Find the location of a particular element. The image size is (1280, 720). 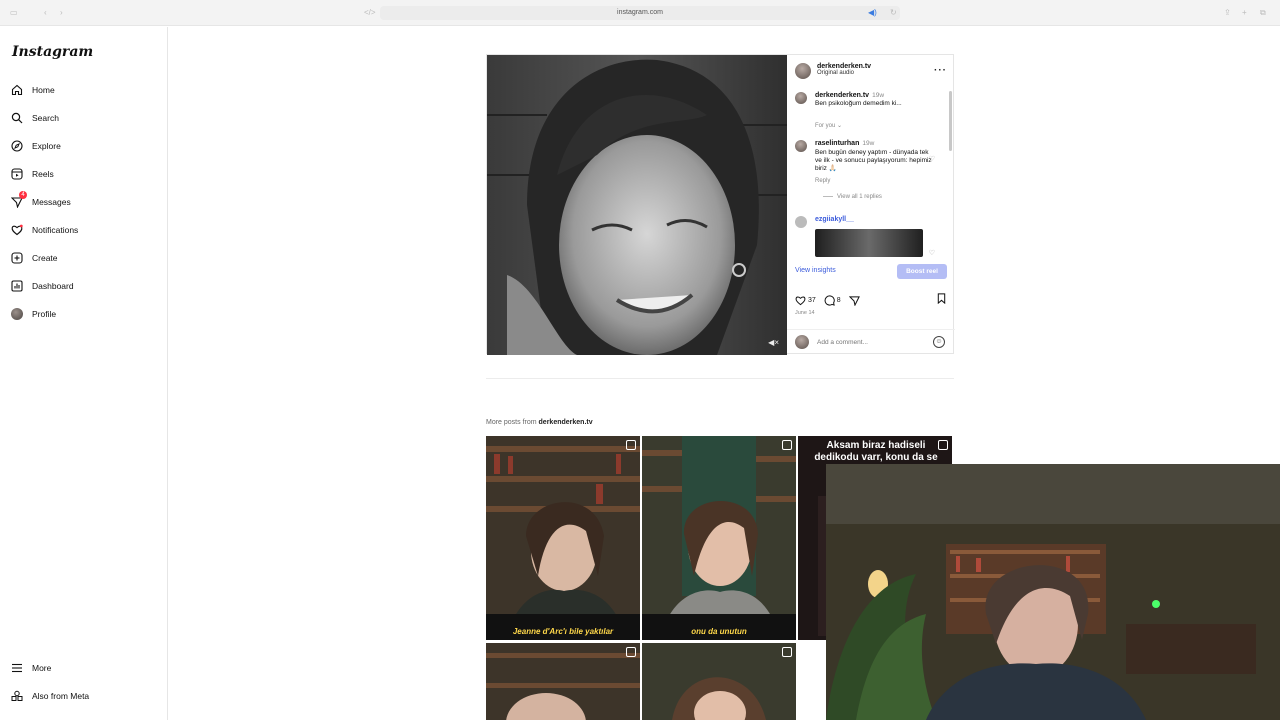

sidebar-item-dashboard: Dashboard is located at coordinates (42, 286).